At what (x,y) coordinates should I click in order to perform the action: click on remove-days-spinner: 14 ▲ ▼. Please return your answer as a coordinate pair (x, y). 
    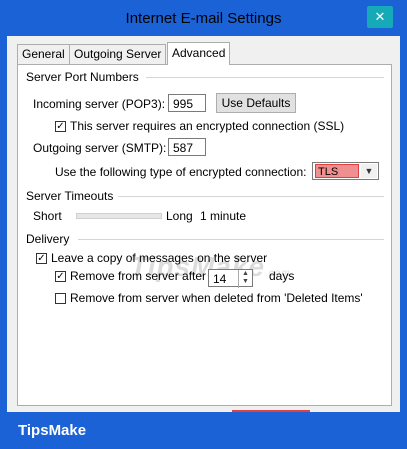
    Looking at the image, I should click on (230, 278).